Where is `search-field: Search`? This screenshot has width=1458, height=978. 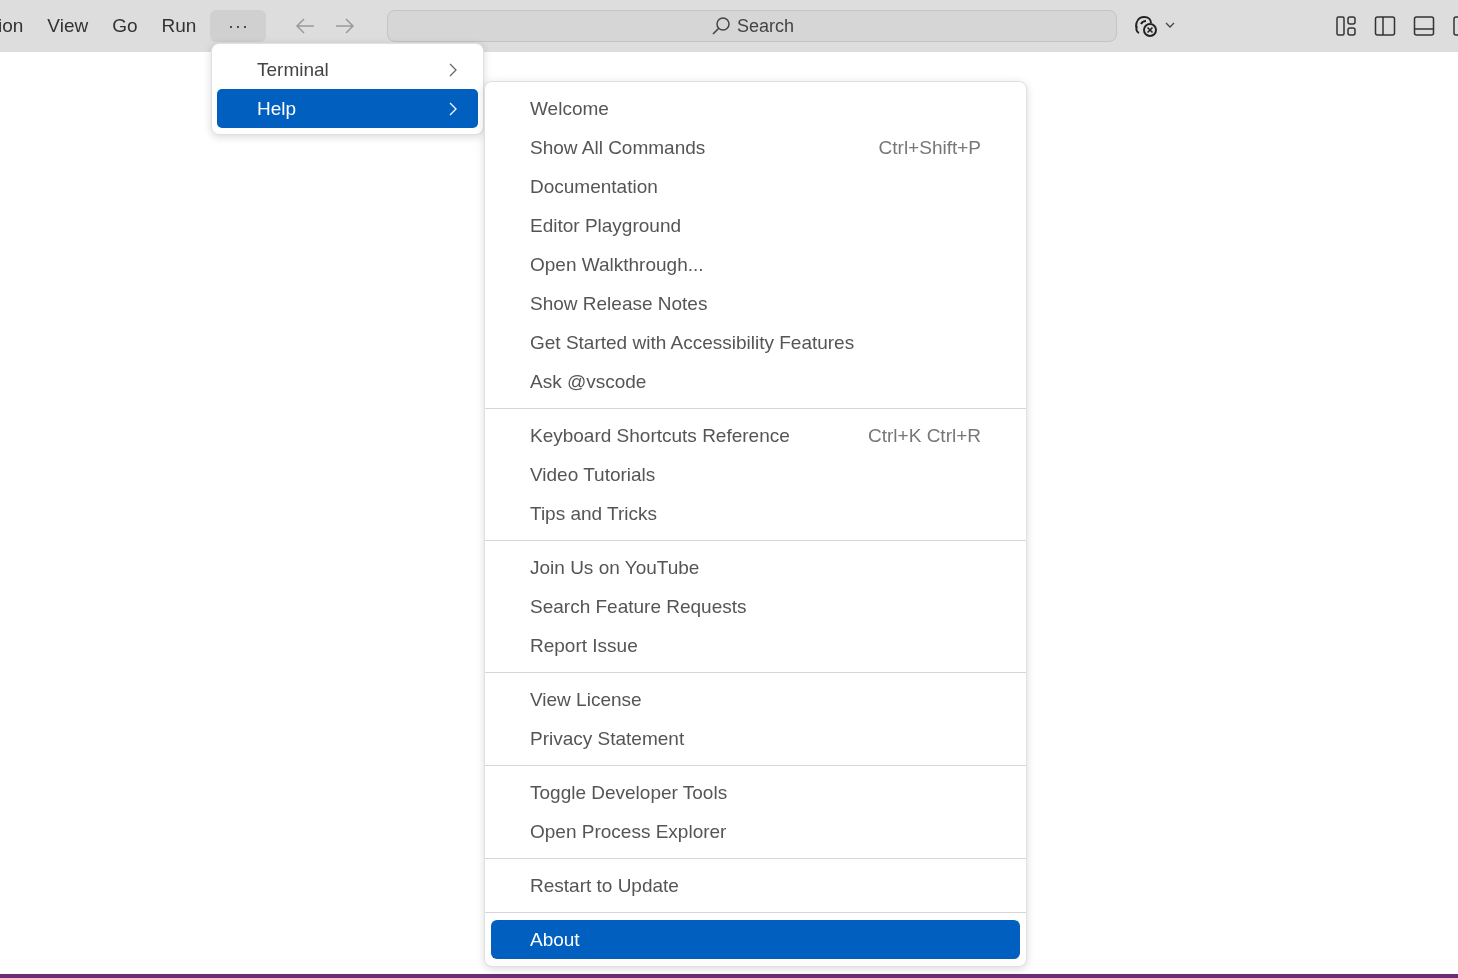
search-field: Search is located at coordinates (752, 26).